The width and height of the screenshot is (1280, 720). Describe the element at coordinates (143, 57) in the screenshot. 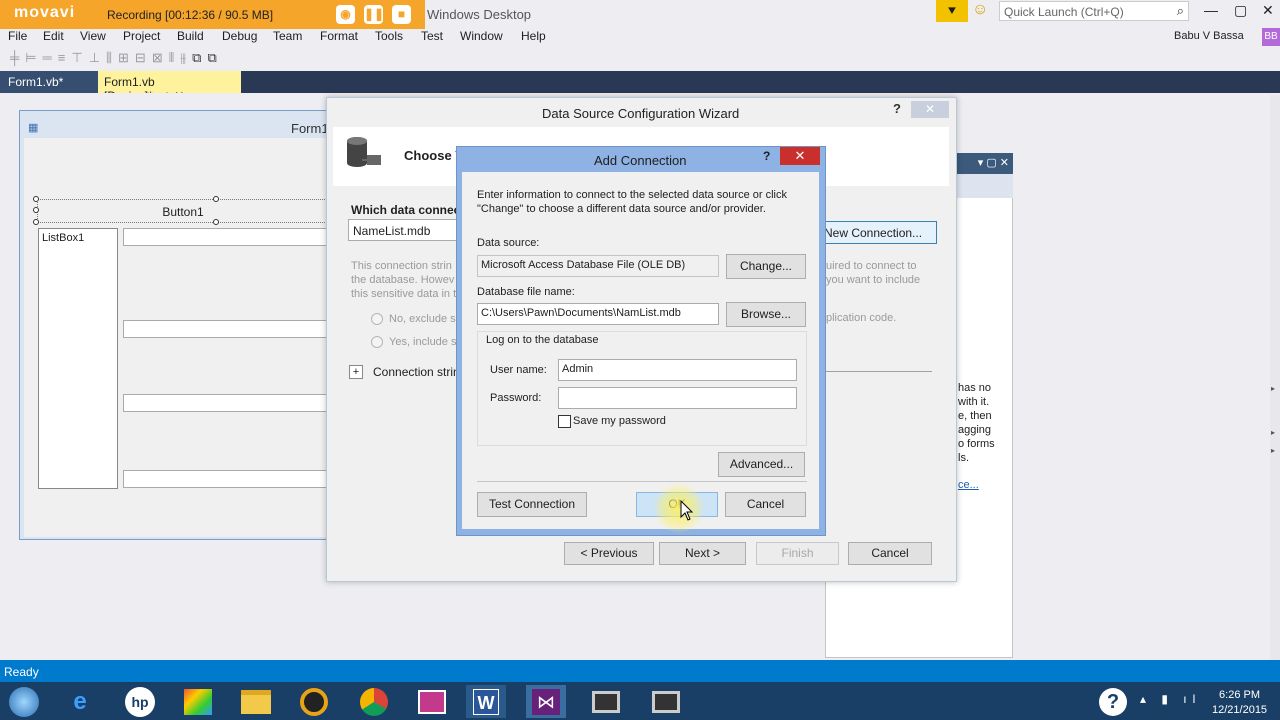

I see `align-icon: ⊟` at that location.